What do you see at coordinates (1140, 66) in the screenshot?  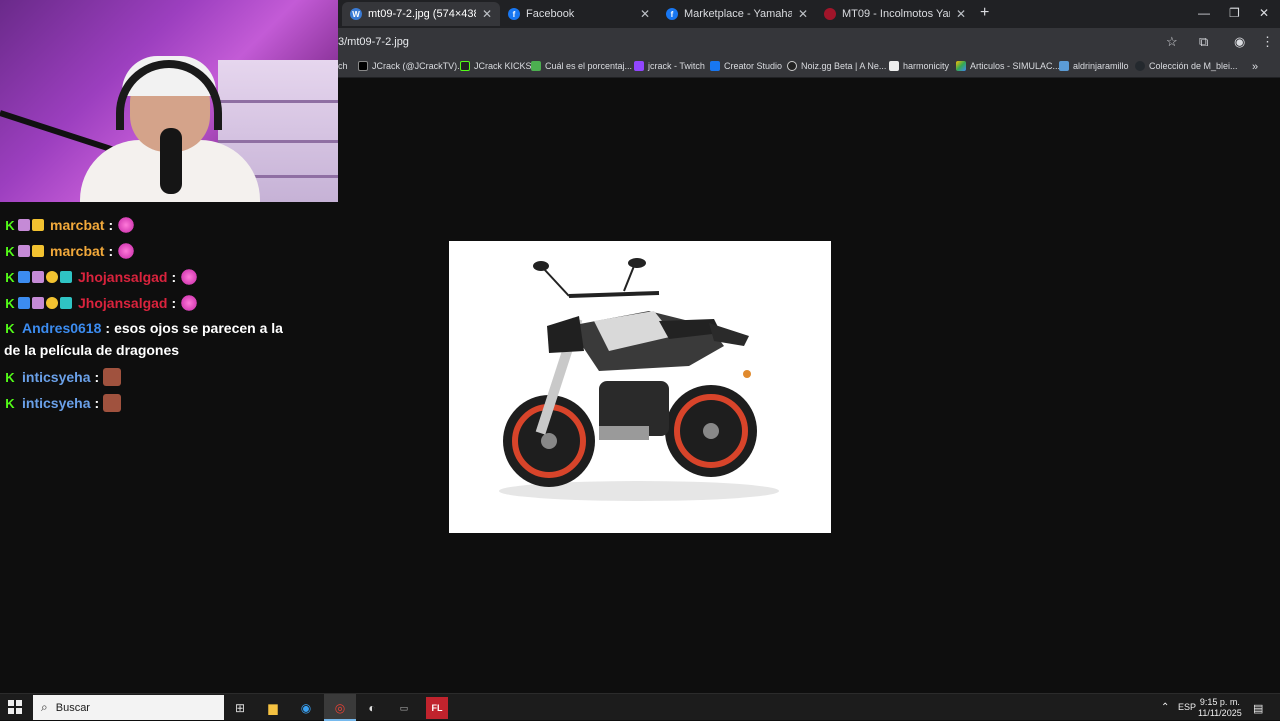 I see `github-icon` at bounding box center [1140, 66].